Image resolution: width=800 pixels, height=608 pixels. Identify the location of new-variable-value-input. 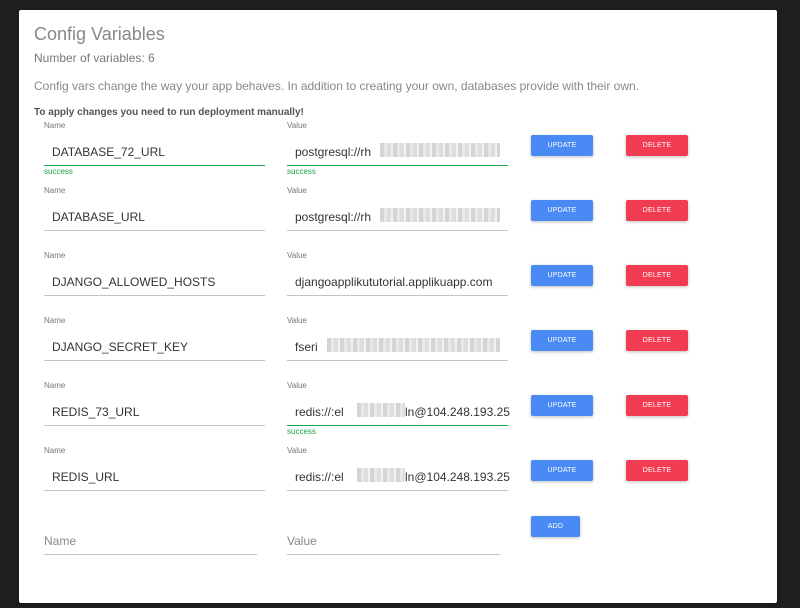
(393, 541).